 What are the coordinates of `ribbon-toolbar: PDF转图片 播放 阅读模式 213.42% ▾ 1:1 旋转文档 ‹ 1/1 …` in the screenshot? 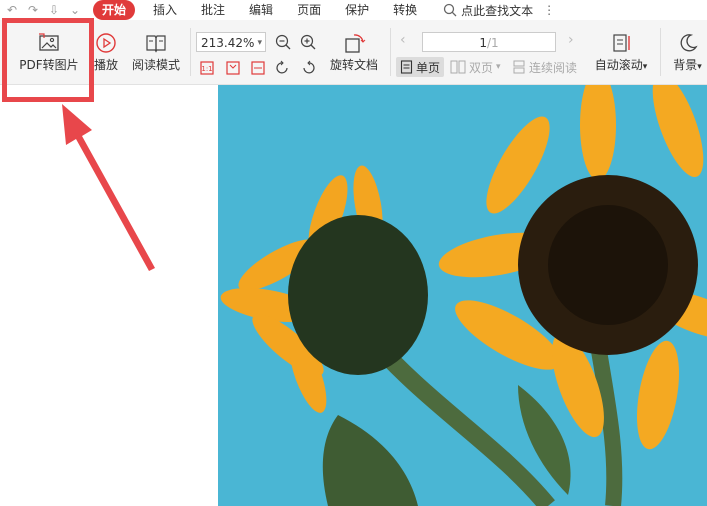 It's located at (353, 52).